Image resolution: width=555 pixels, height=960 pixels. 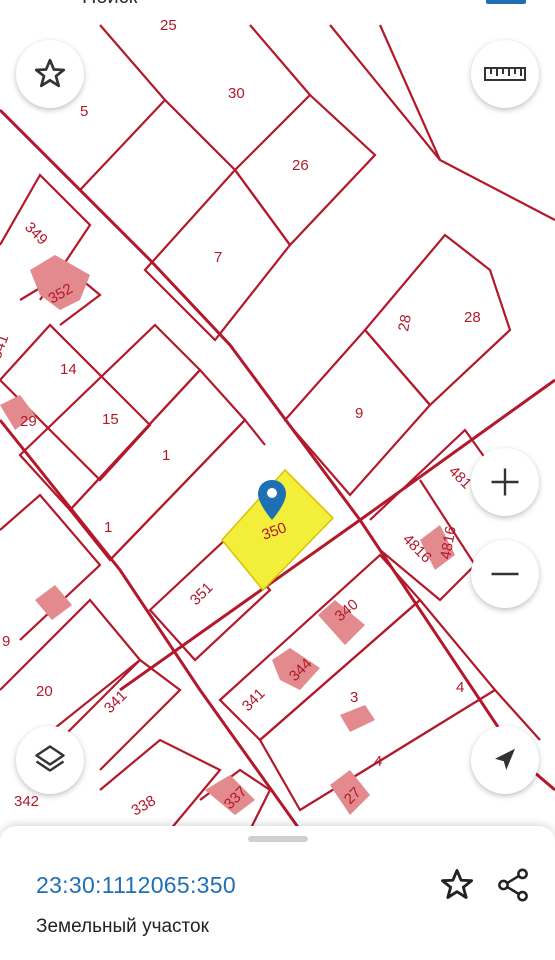 What do you see at coordinates (168, 25) in the screenshot?
I see `parcel-label: 25` at bounding box center [168, 25].